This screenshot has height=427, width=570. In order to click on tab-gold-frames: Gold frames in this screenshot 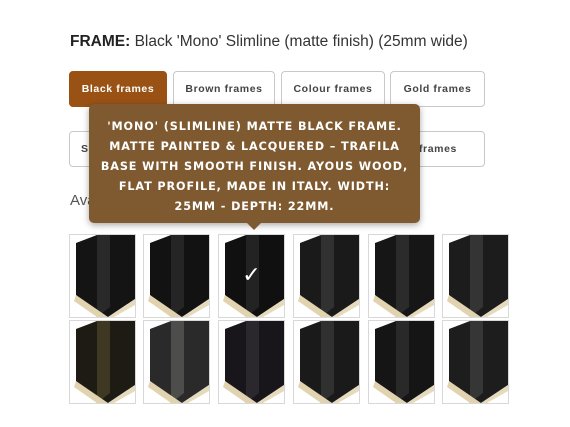, I will do `click(437, 89)`.